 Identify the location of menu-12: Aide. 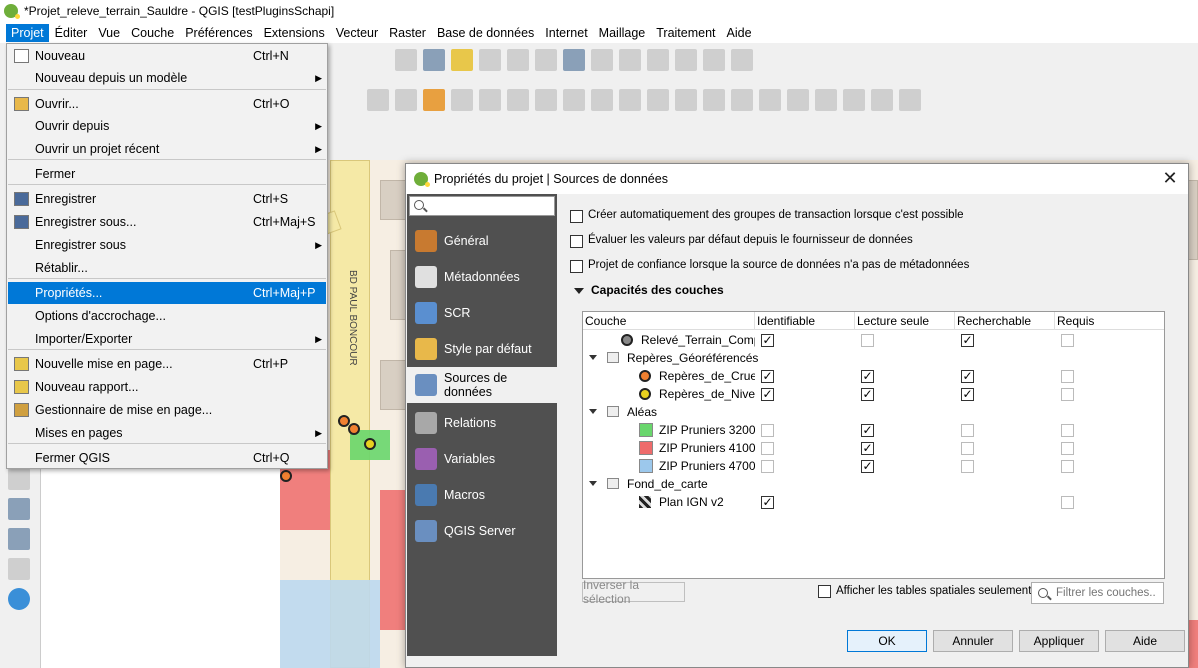
(739, 33).